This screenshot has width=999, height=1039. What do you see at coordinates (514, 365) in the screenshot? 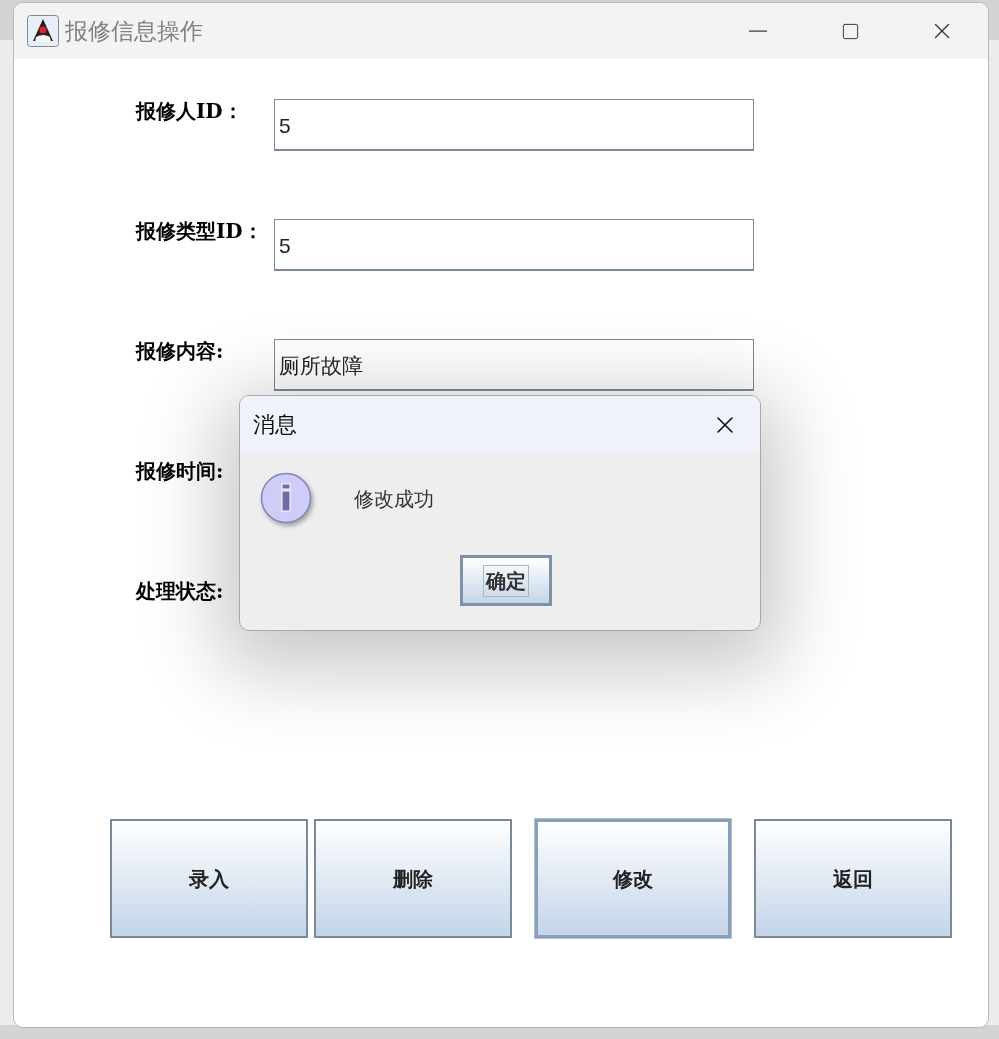
I see `text-field: 厕所故障` at bounding box center [514, 365].